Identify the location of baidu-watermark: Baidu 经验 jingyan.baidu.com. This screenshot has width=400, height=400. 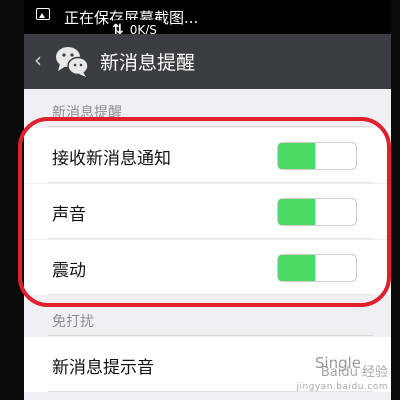
(342, 380).